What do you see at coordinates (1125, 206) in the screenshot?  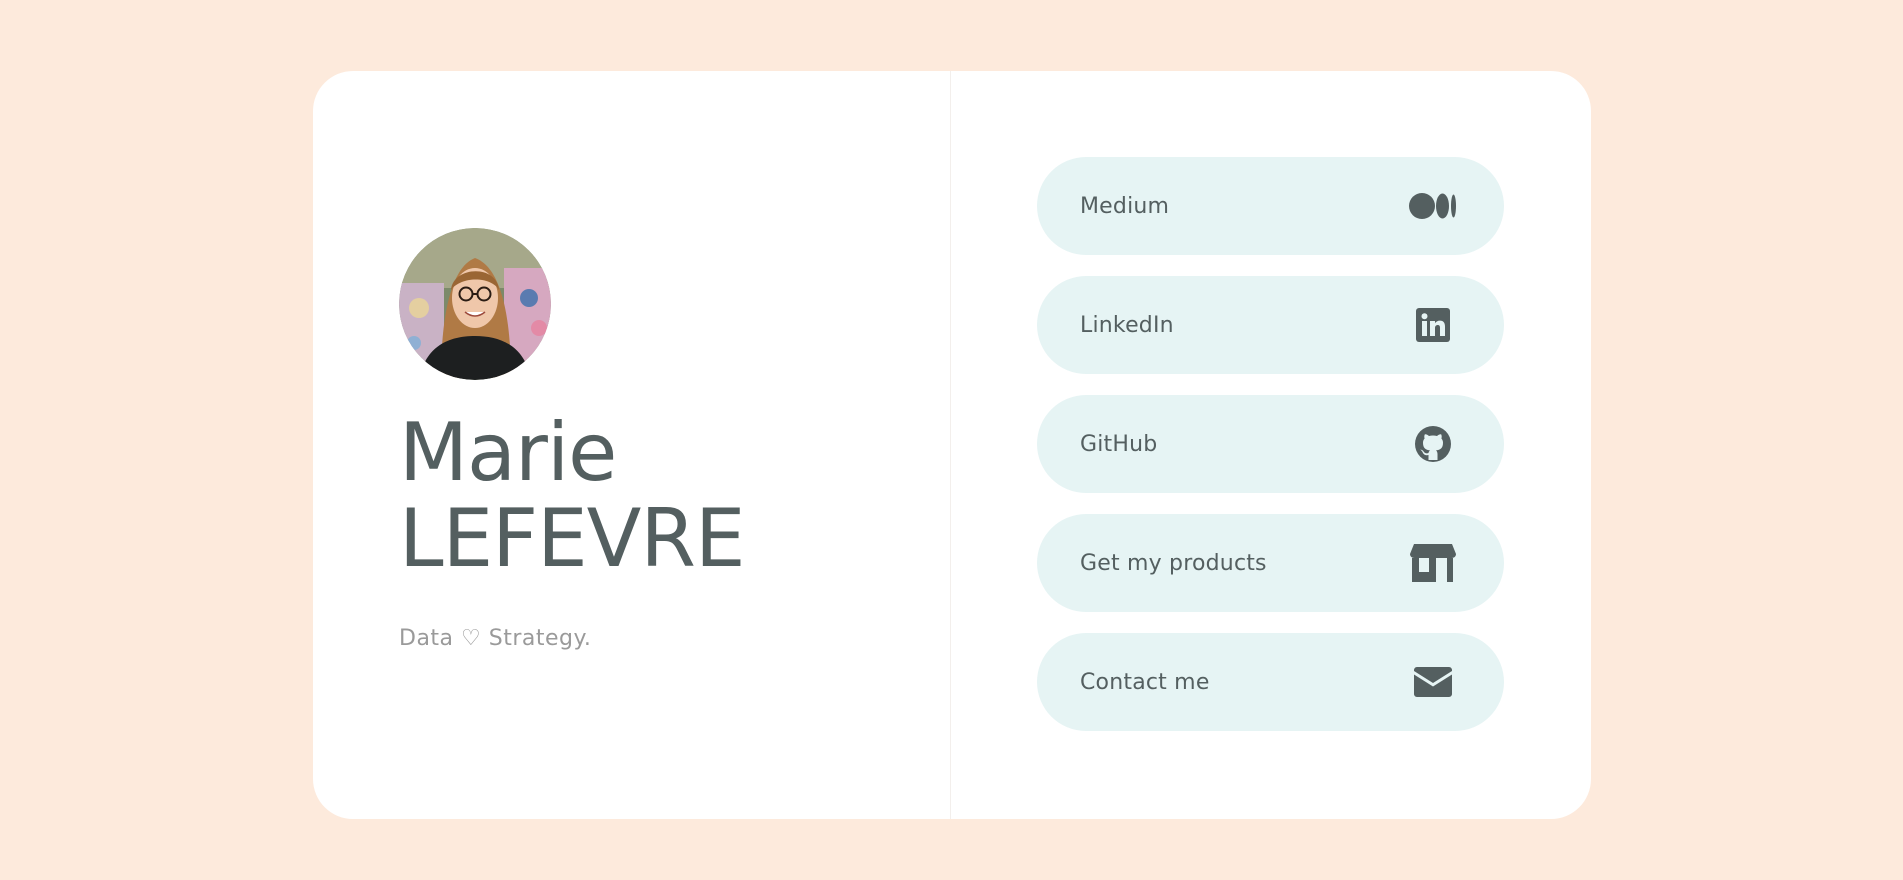 I see `link-label: Medium` at bounding box center [1125, 206].